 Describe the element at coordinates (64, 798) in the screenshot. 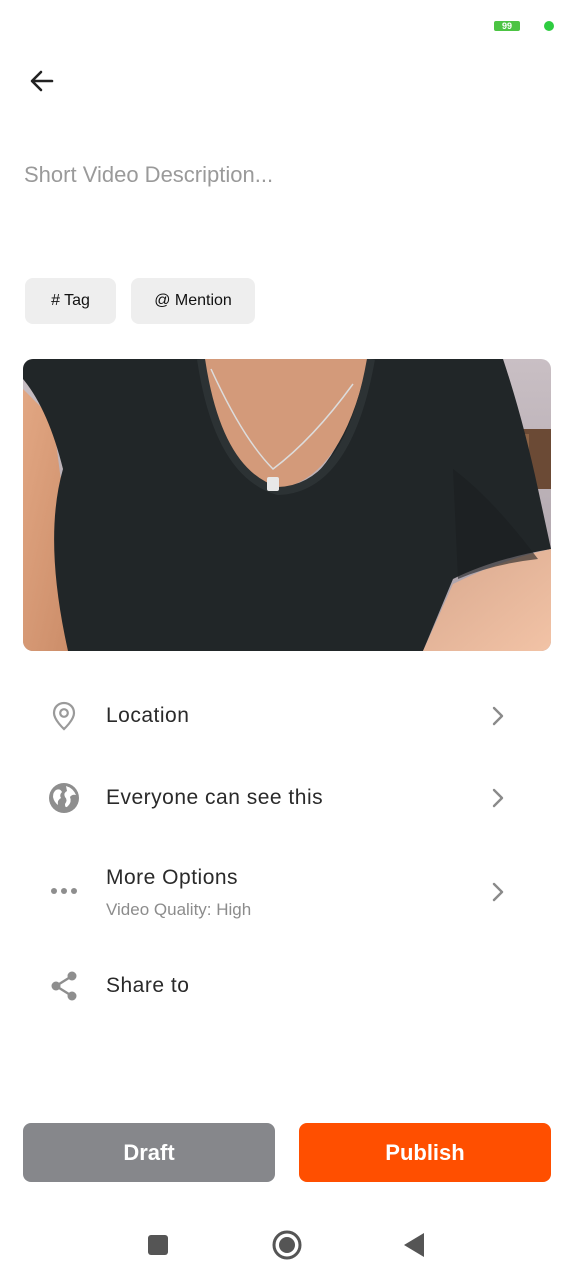

I see `globe-icon` at that location.